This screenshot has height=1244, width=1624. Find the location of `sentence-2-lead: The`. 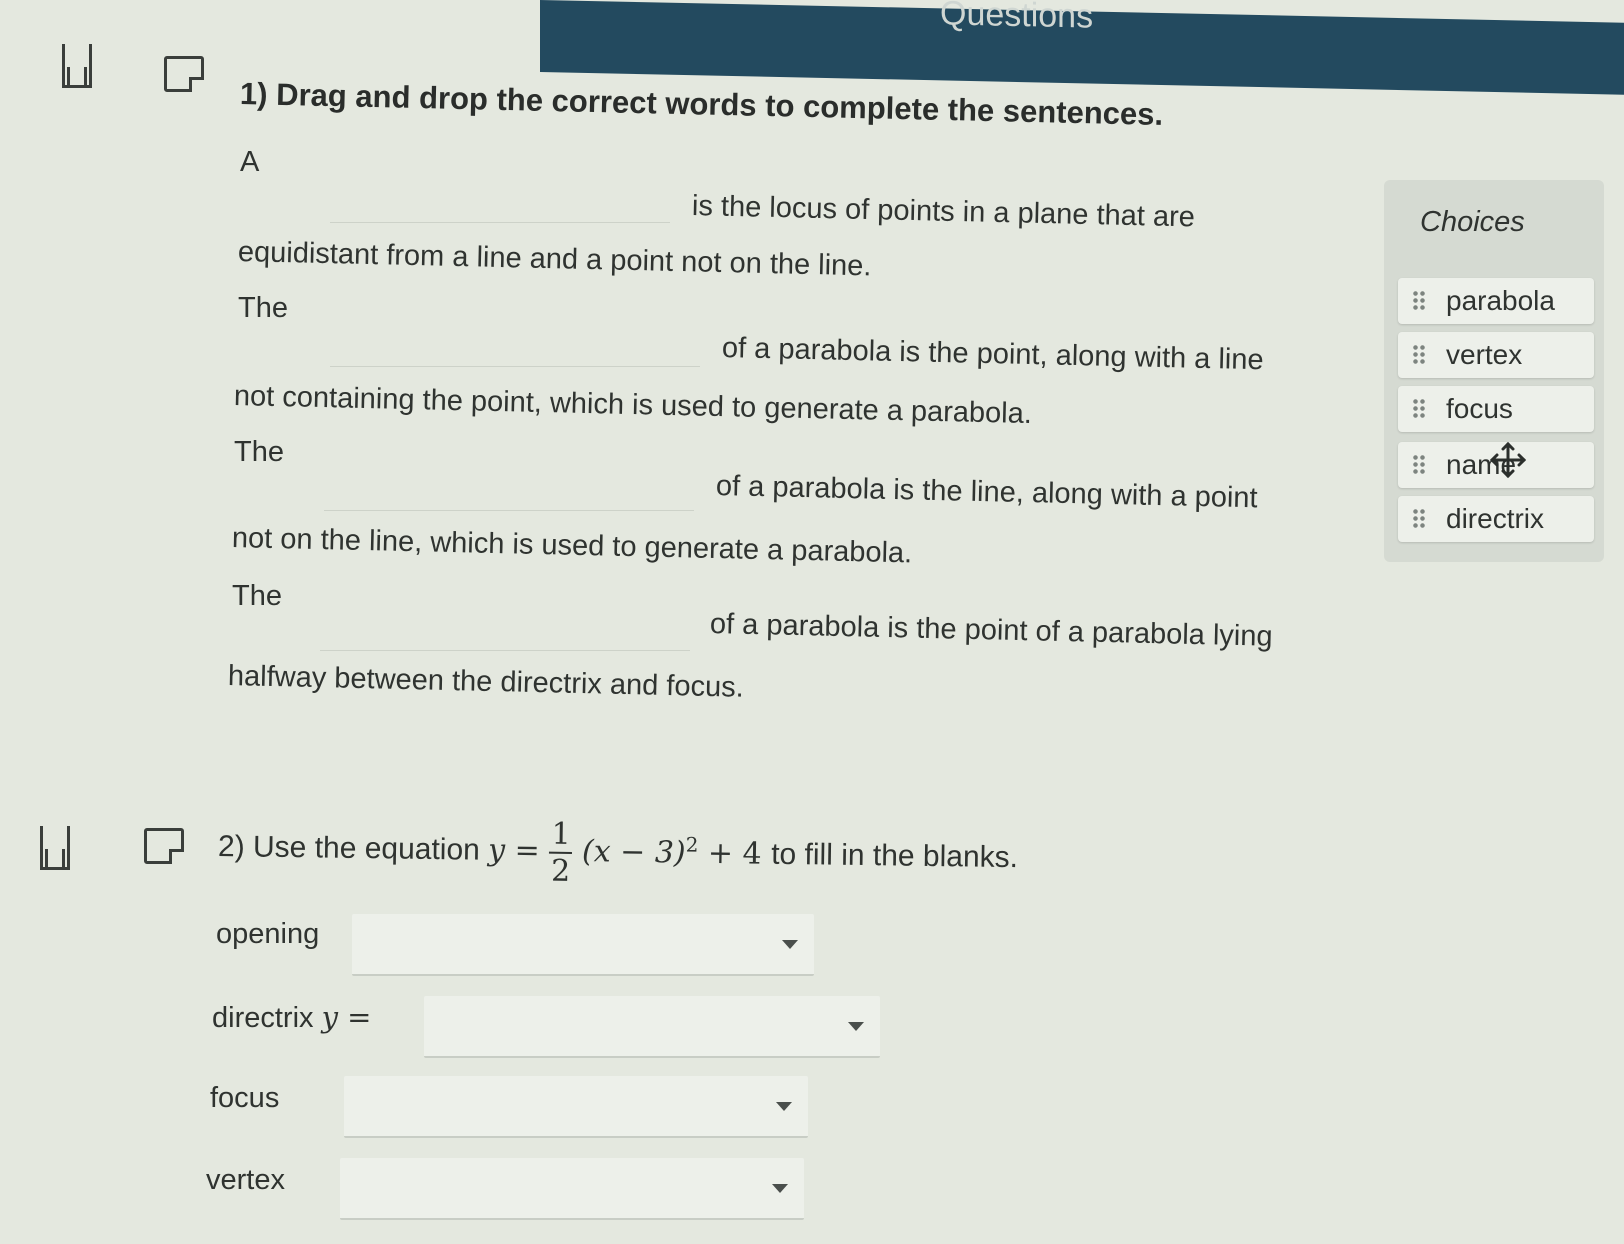

sentence-2-lead: The is located at coordinates (263, 308).